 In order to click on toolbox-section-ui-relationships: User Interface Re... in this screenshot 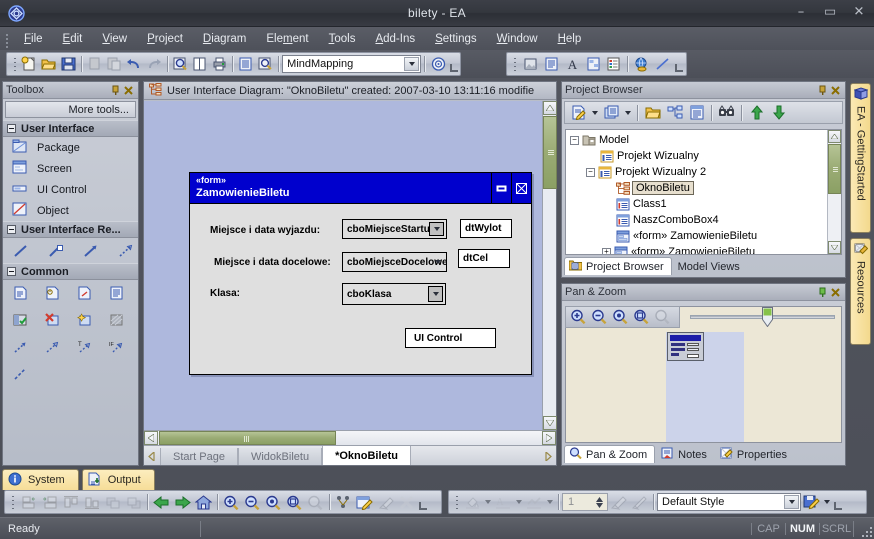, I will do `click(70, 229)`.